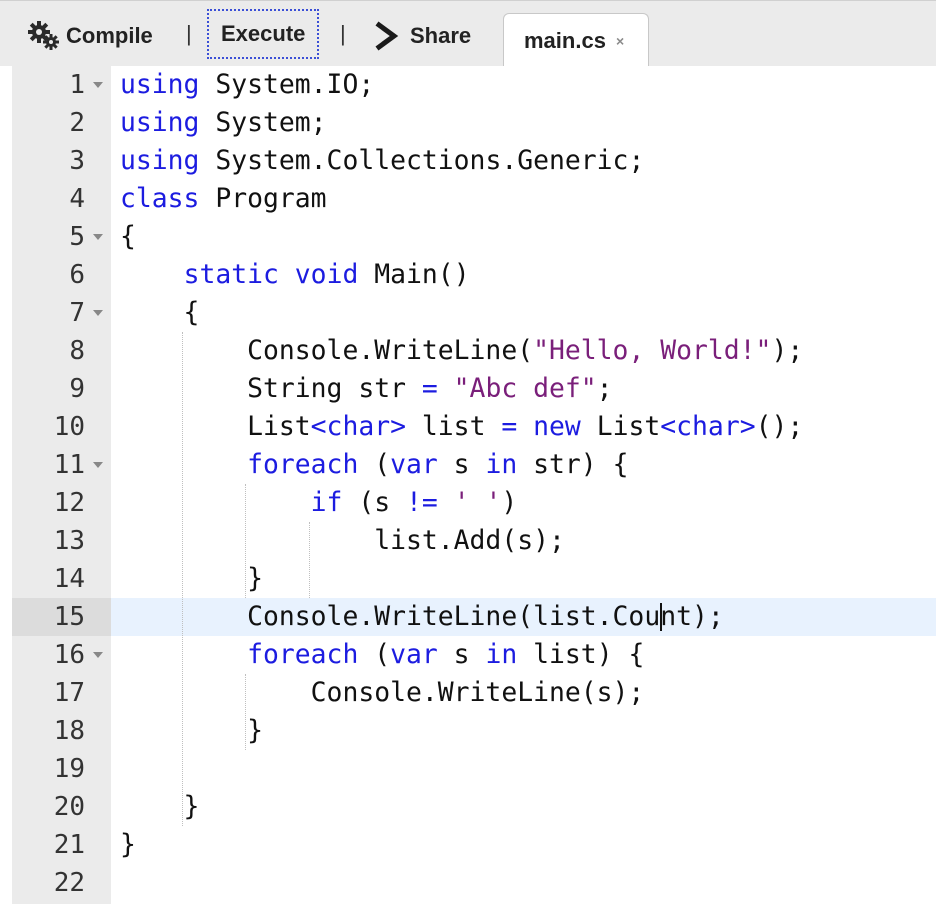 The image size is (936, 904). I want to click on code-cell: static void Main(), so click(523, 275).